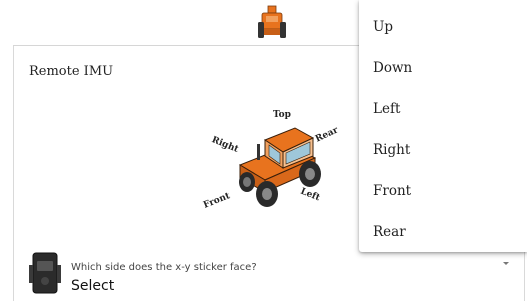  Describe the element at coordinates (443, 27) in the screenshot. I see `menu-option-up: Up` at that location.